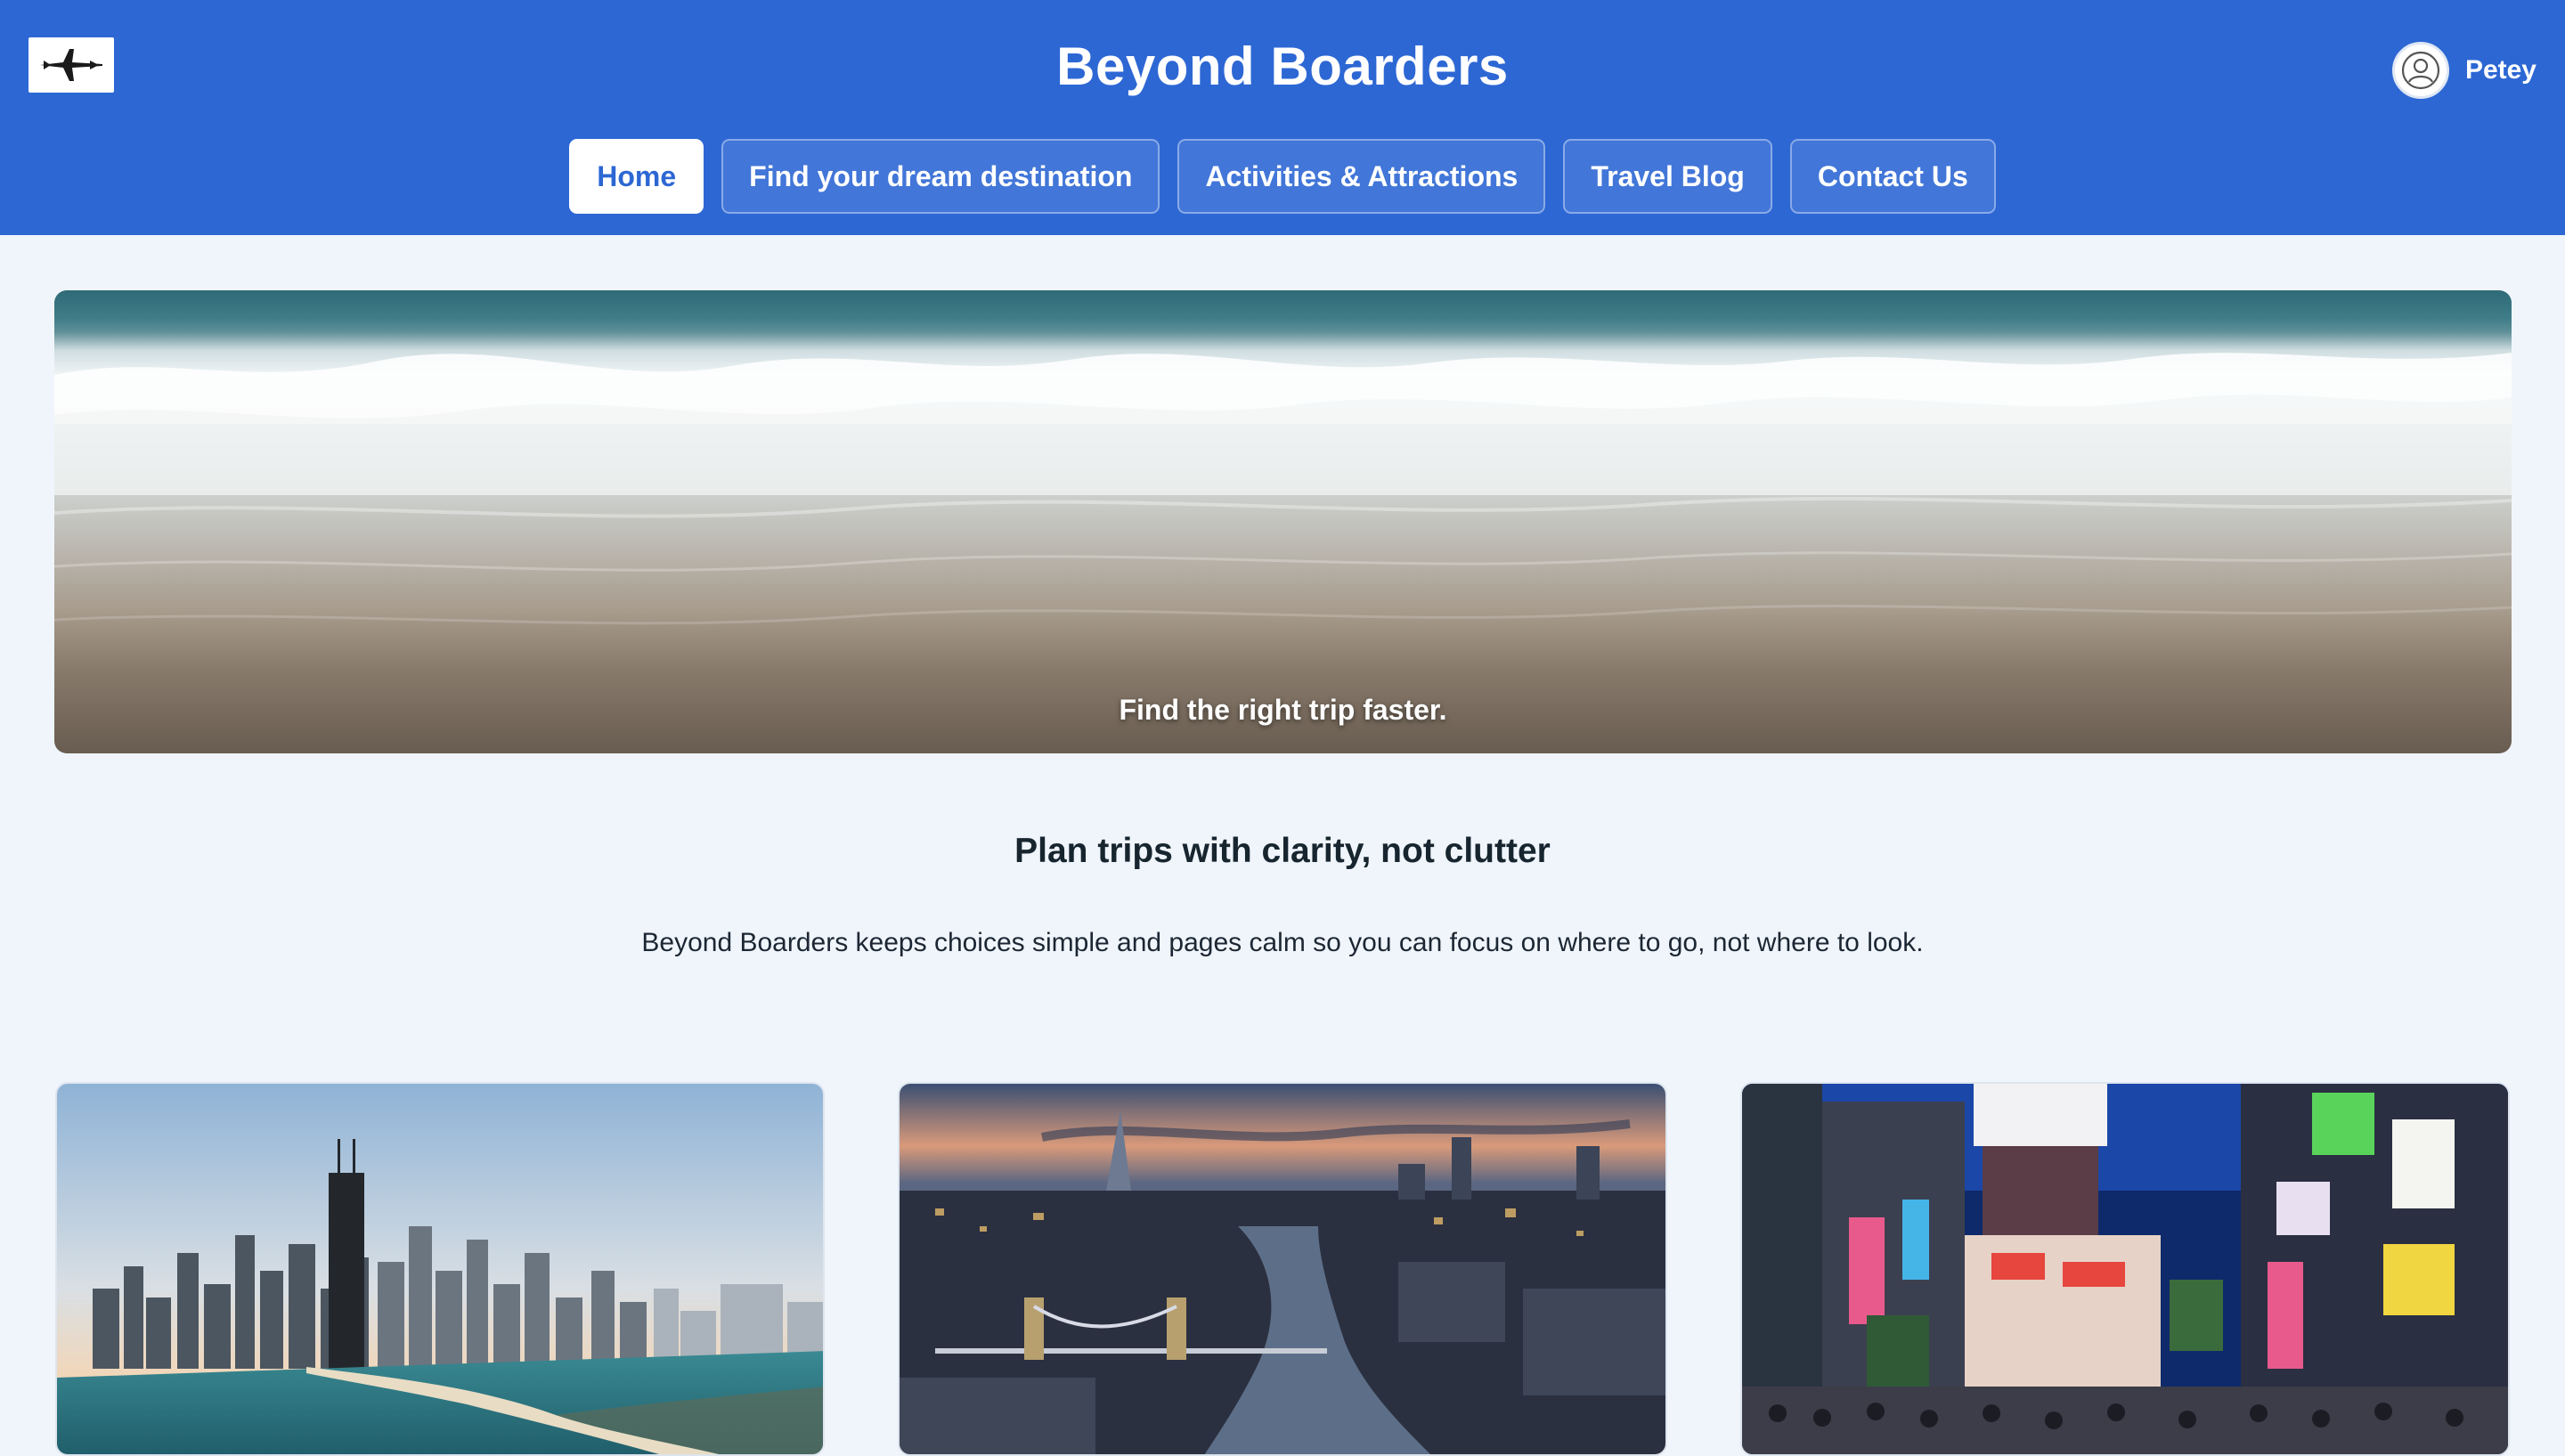  I want to click on nav-contact-us: Contact Us, so click(1892, 176).